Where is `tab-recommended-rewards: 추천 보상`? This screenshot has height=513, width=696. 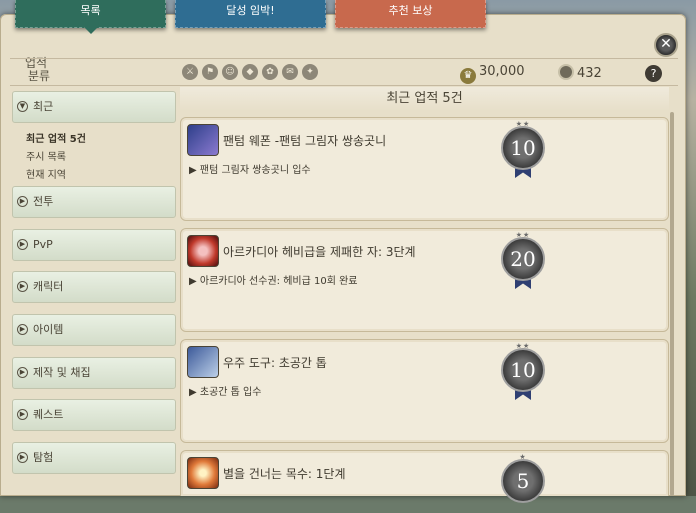 tab-recommended-rewards: 추천 보상 is located at coordinates (410, 14).